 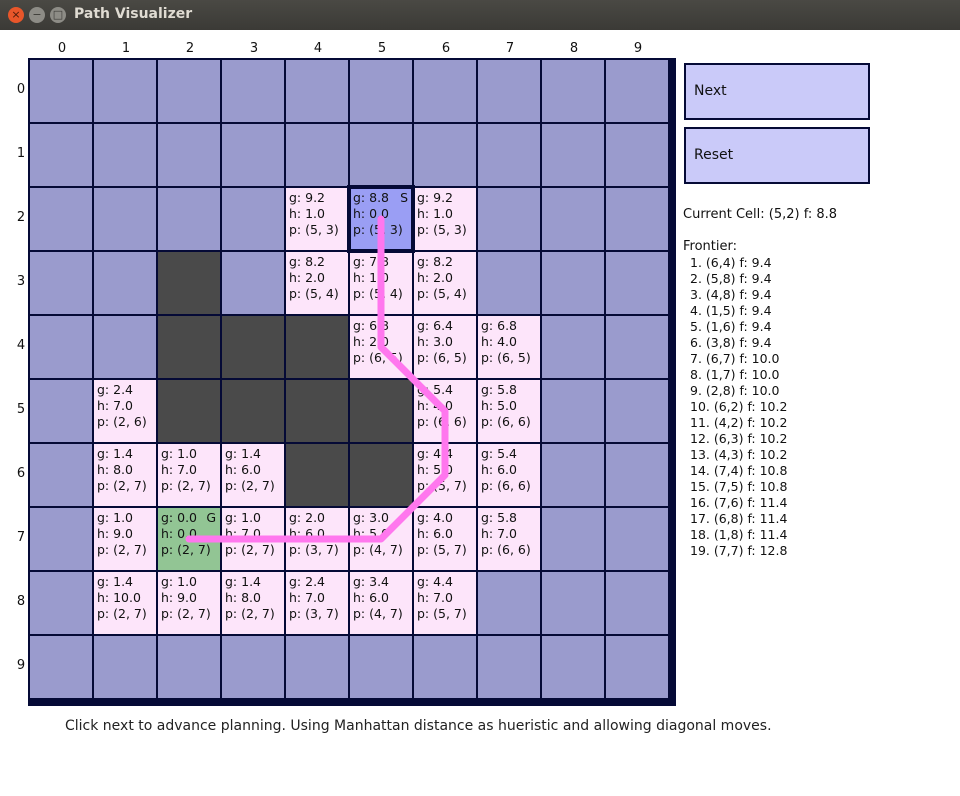 I want to click on explored-cell: g: 4.4 h: 7.0 p: (5, 7), so click(x=445, y=603).